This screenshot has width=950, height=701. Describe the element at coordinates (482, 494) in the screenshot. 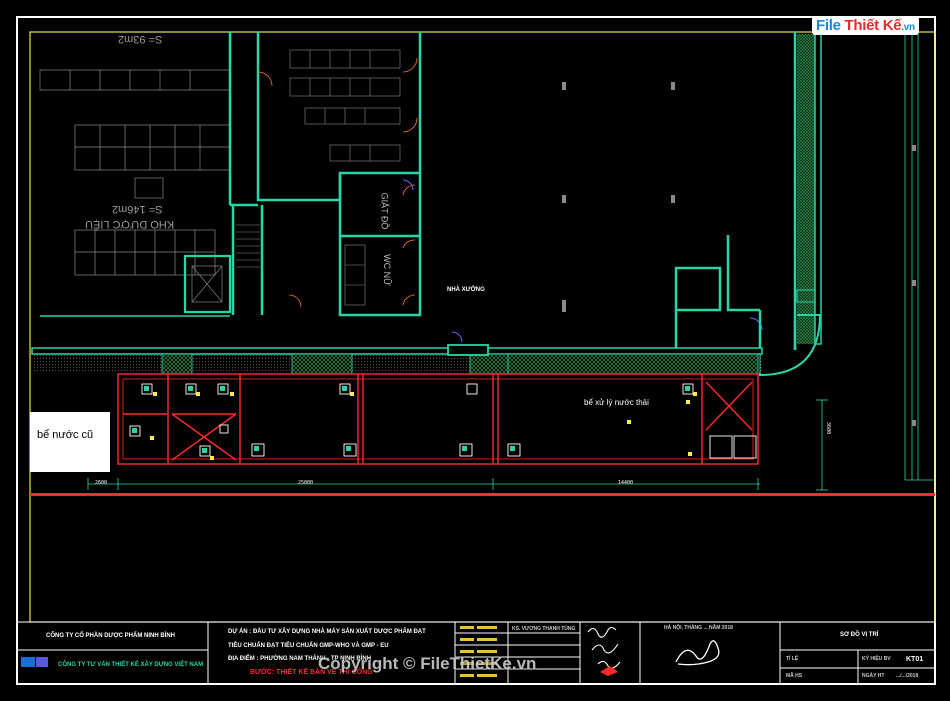

I see `site-boundary` at that location.